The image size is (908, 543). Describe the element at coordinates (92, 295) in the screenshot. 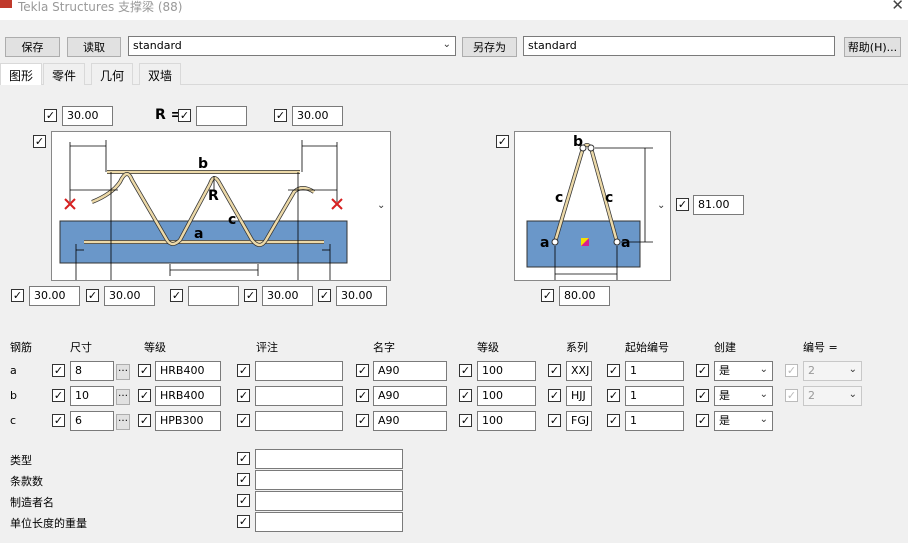

I see `bottom-checkbox-2: ✓` at that location.